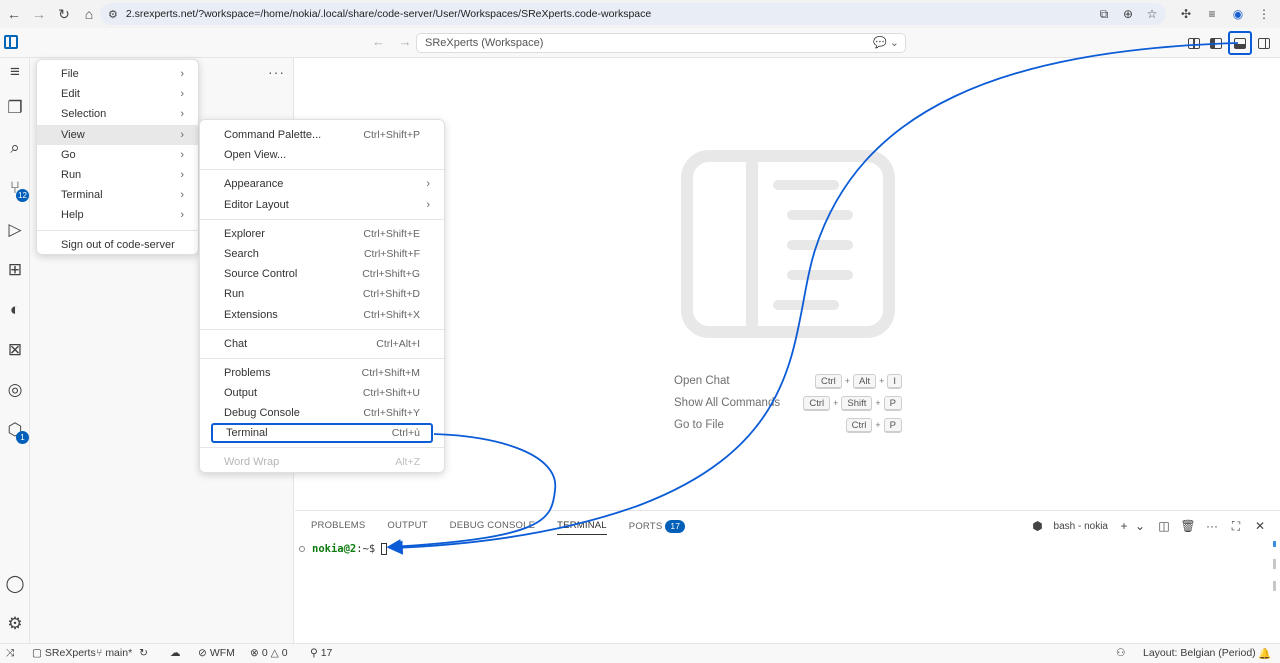 The height and width of the screenshot is (663, 1280). What do you see at coordinates (378, 41) in the screenshot?
I see `nav-back-icon: ←` at bounding box center [378, 41].